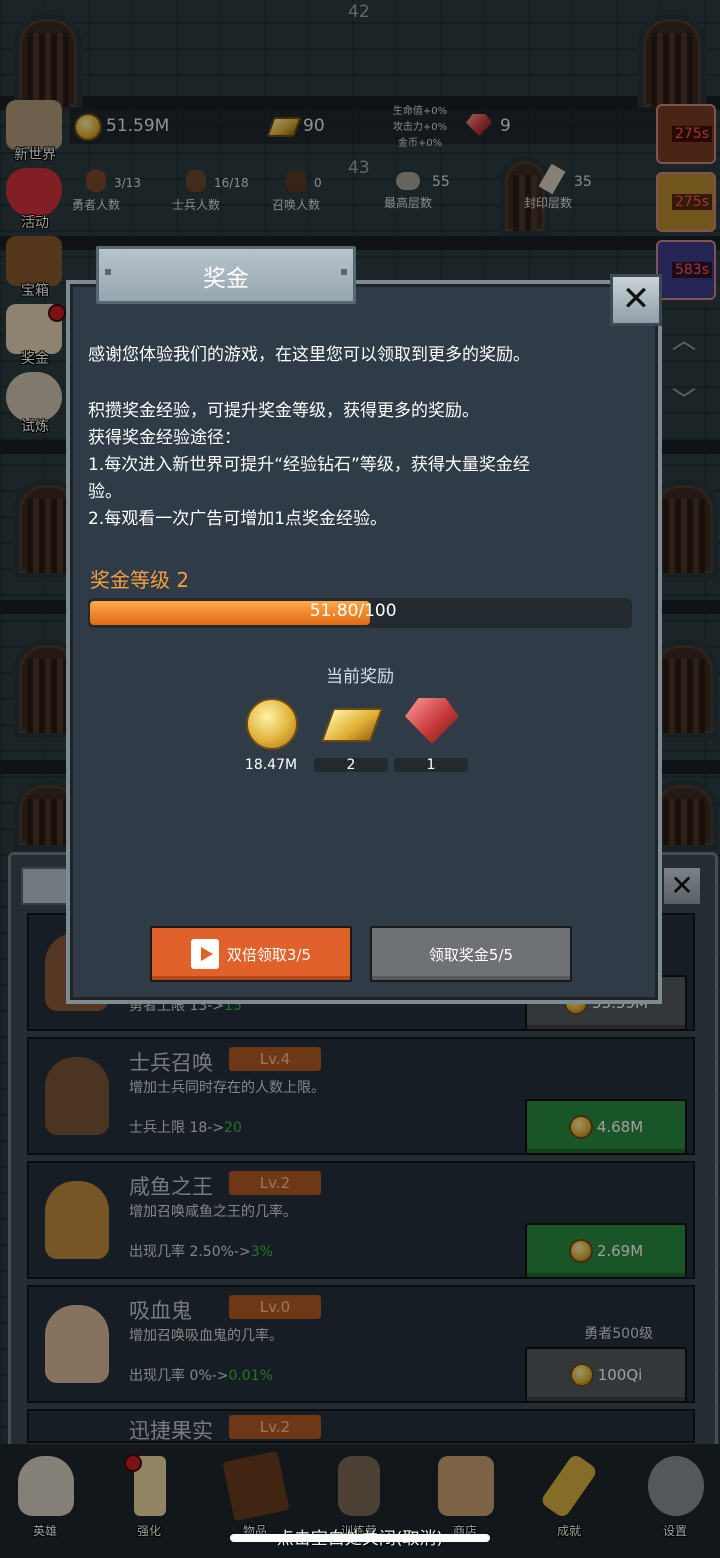  What do you see at coordinates (309, 465) in the screenshot?
I see `dialog-text-way-1: 1.每次进入新世界可提升“经验钻石”等级，获得大量奖金经` at bounding box center [309, 465].